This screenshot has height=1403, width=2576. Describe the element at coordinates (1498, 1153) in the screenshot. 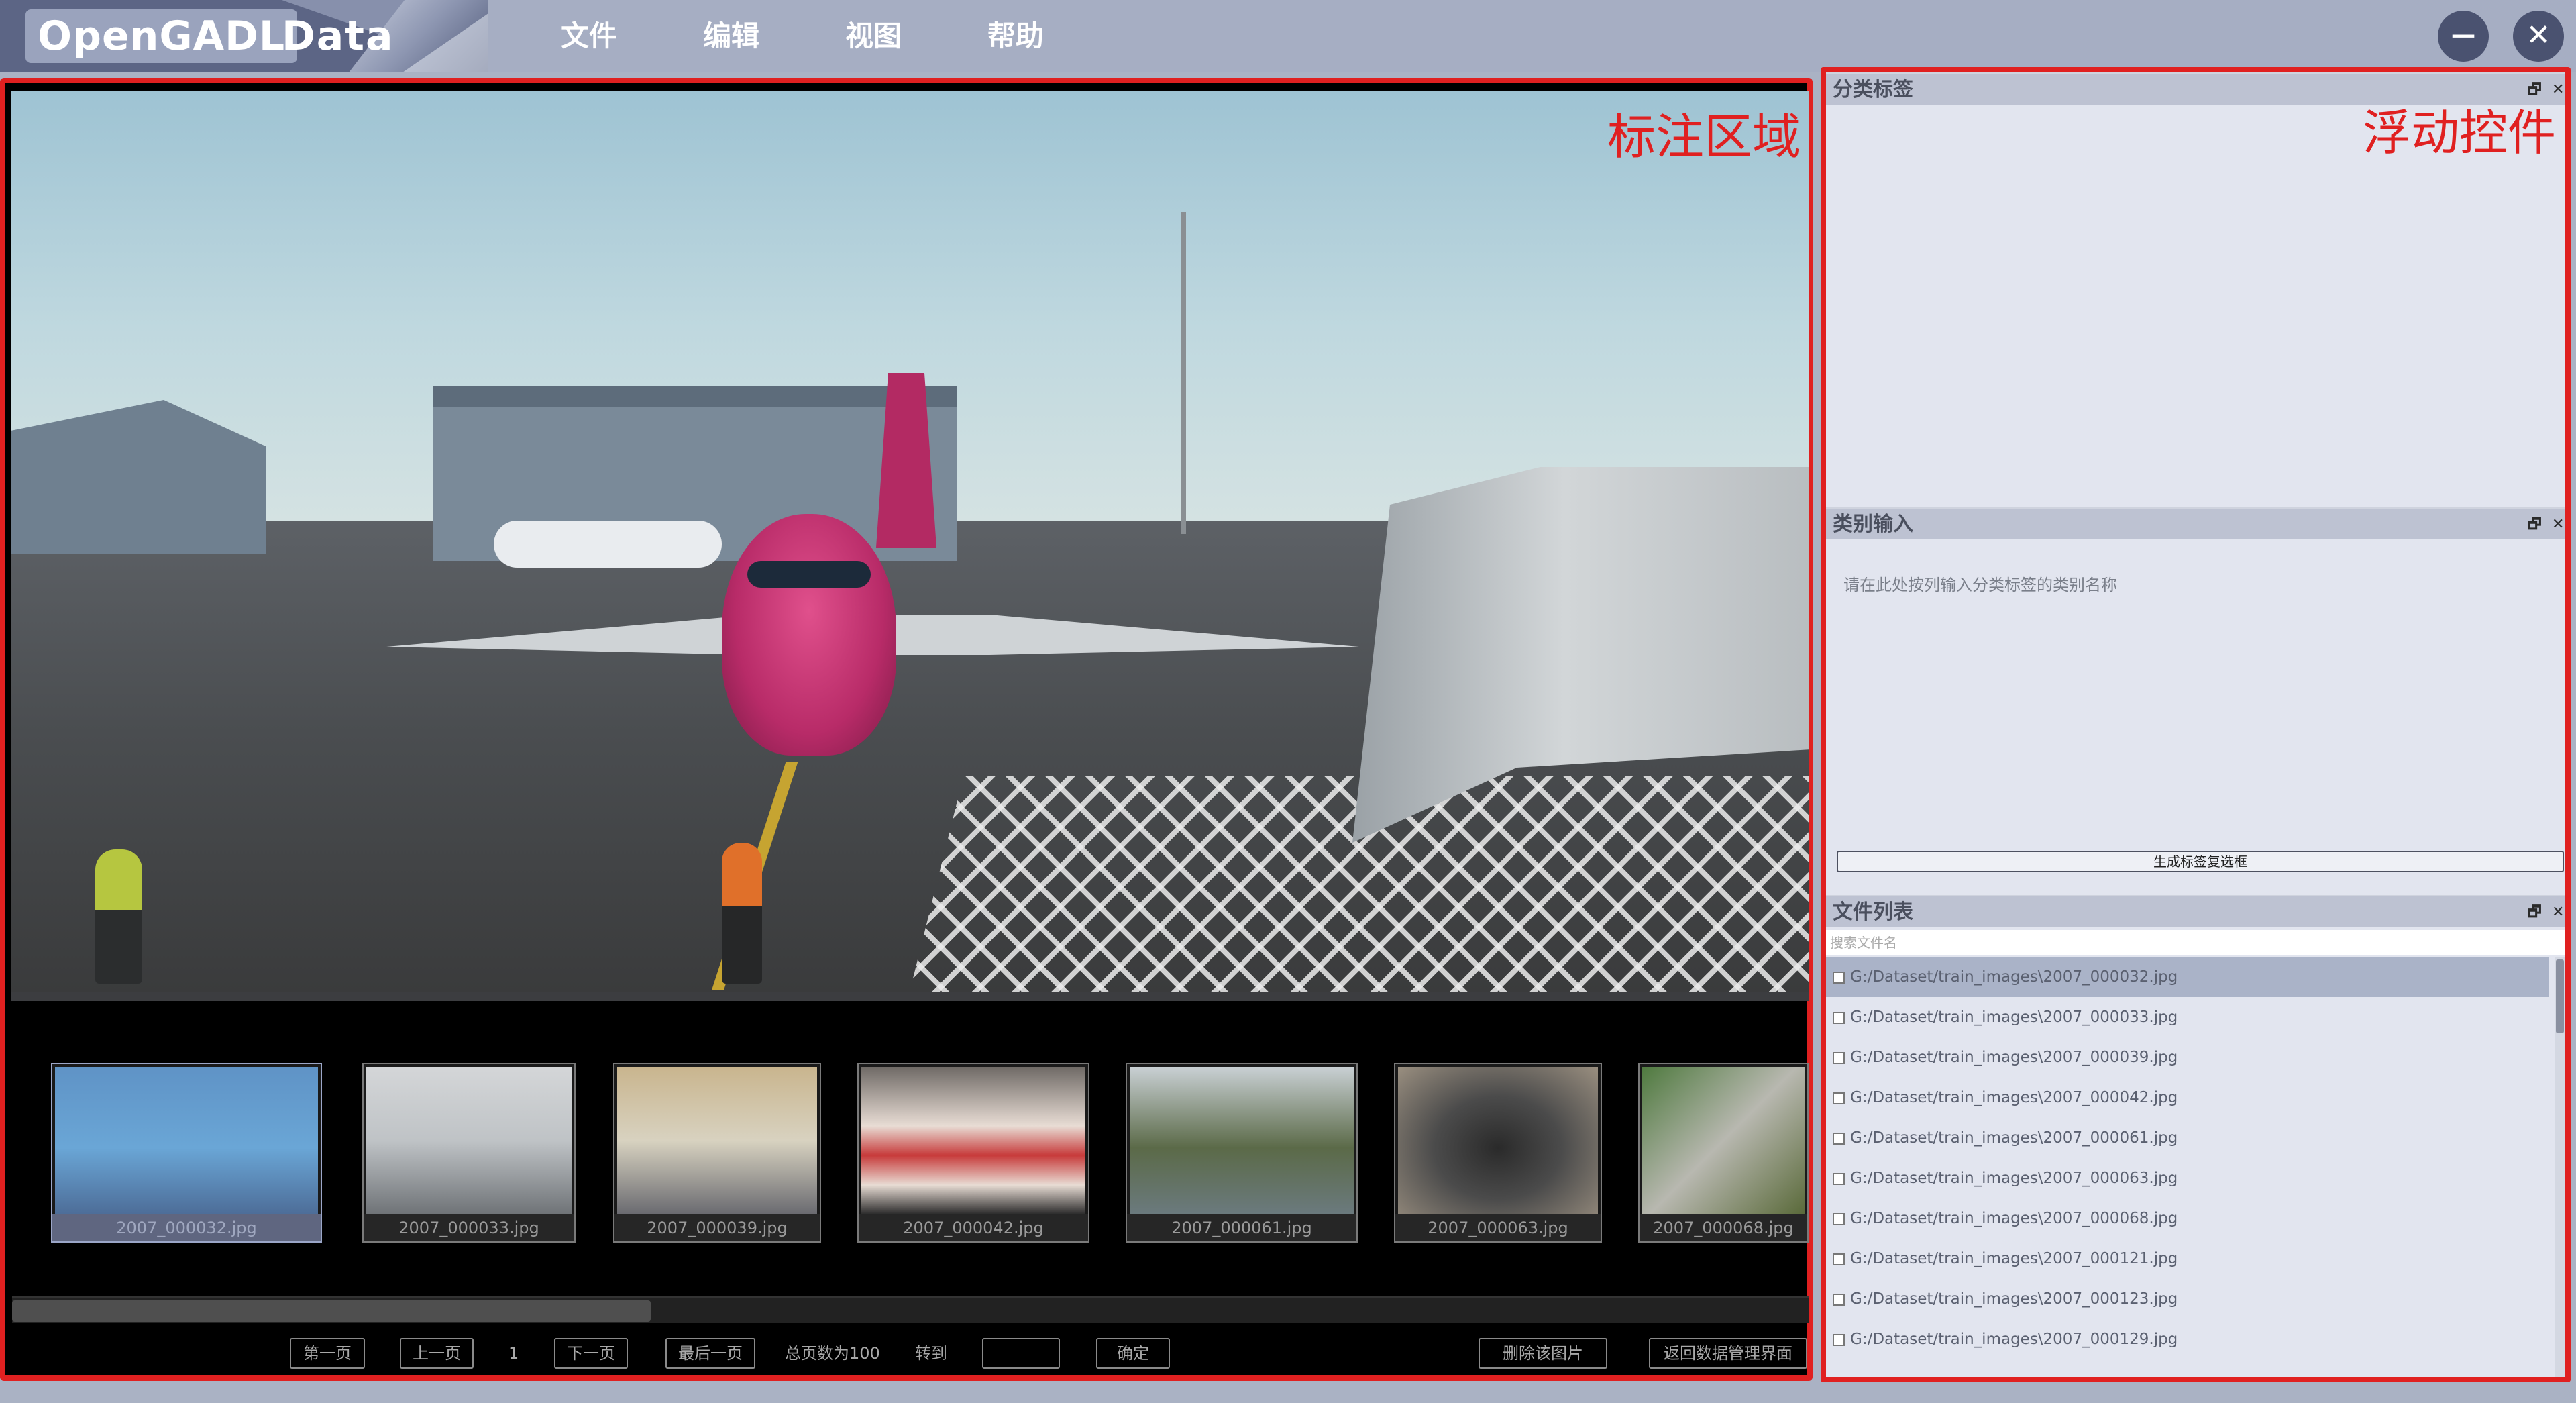

I see `thumbnail-item: 2007_000063.jpg` at that location.